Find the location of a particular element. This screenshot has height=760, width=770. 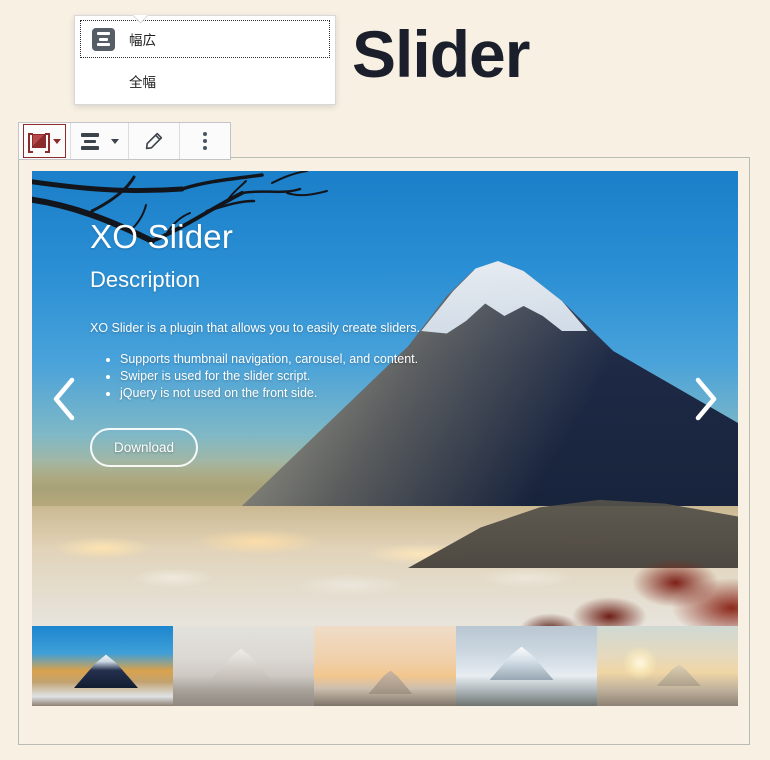

autumn-foliage is located at coordinates (578, 561).